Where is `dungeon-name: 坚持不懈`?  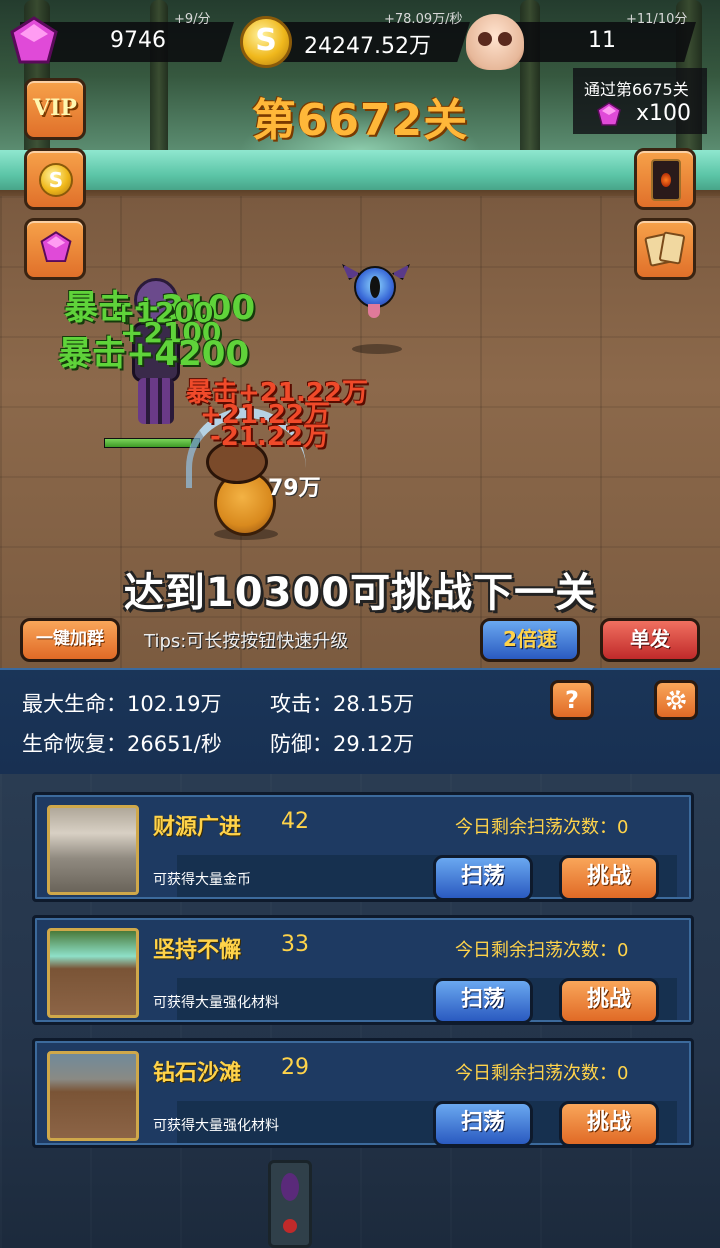 dungeon-name: 坚持不懈 is located at coordinates (197, 950).